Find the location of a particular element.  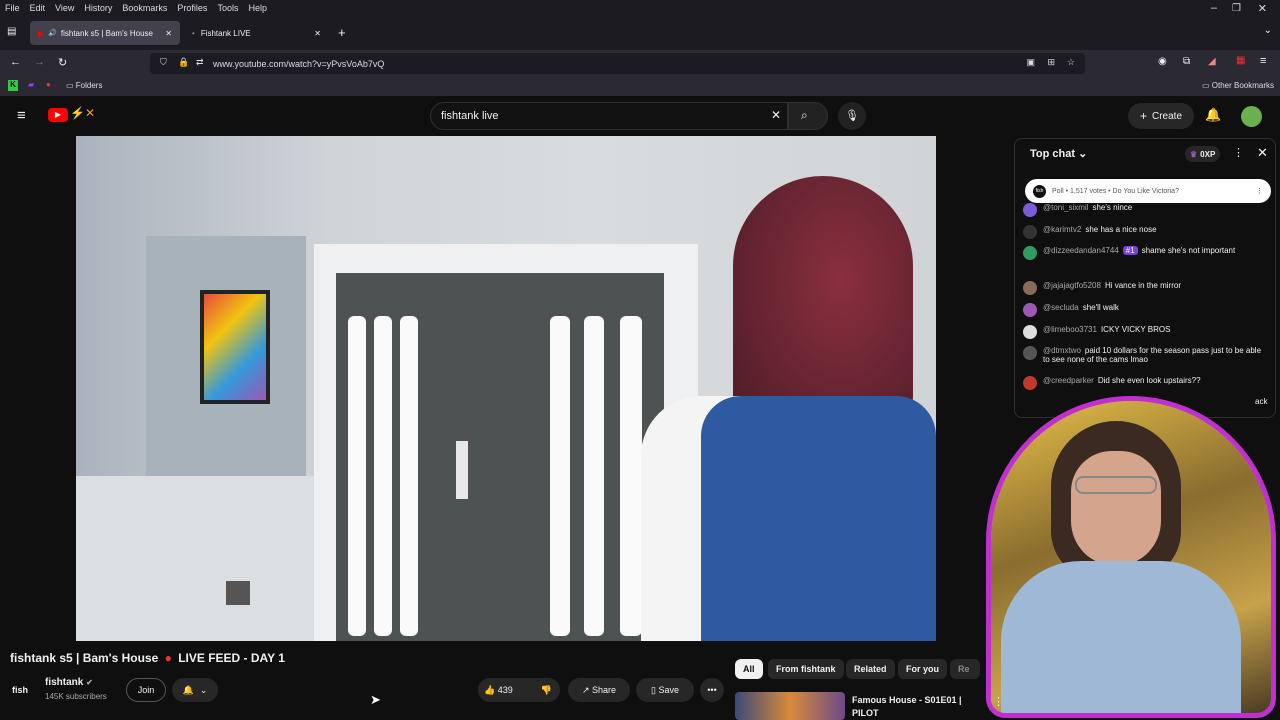

bookmark-star-icon: ☆ is located at coordinates (1071, 62).